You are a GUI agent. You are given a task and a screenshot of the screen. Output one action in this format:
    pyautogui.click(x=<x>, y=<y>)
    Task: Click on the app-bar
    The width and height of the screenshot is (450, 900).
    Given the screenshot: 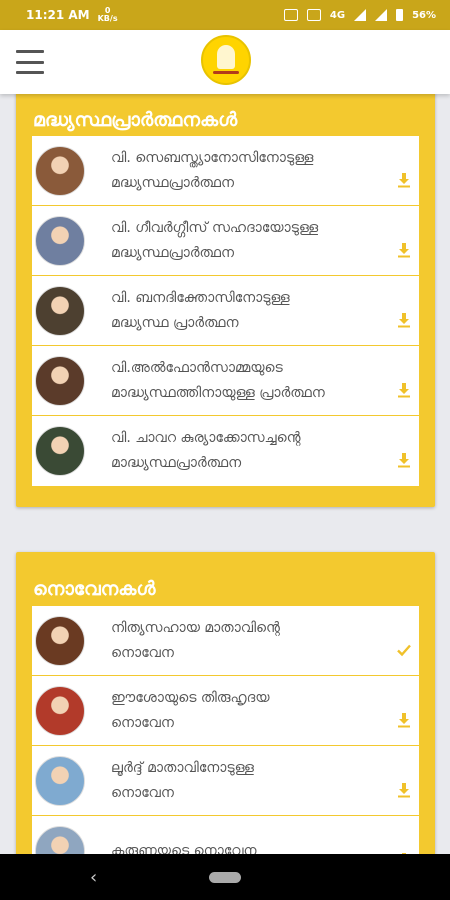 What is the action you would take?
    pyautogui.click(x=225, y=62)
    